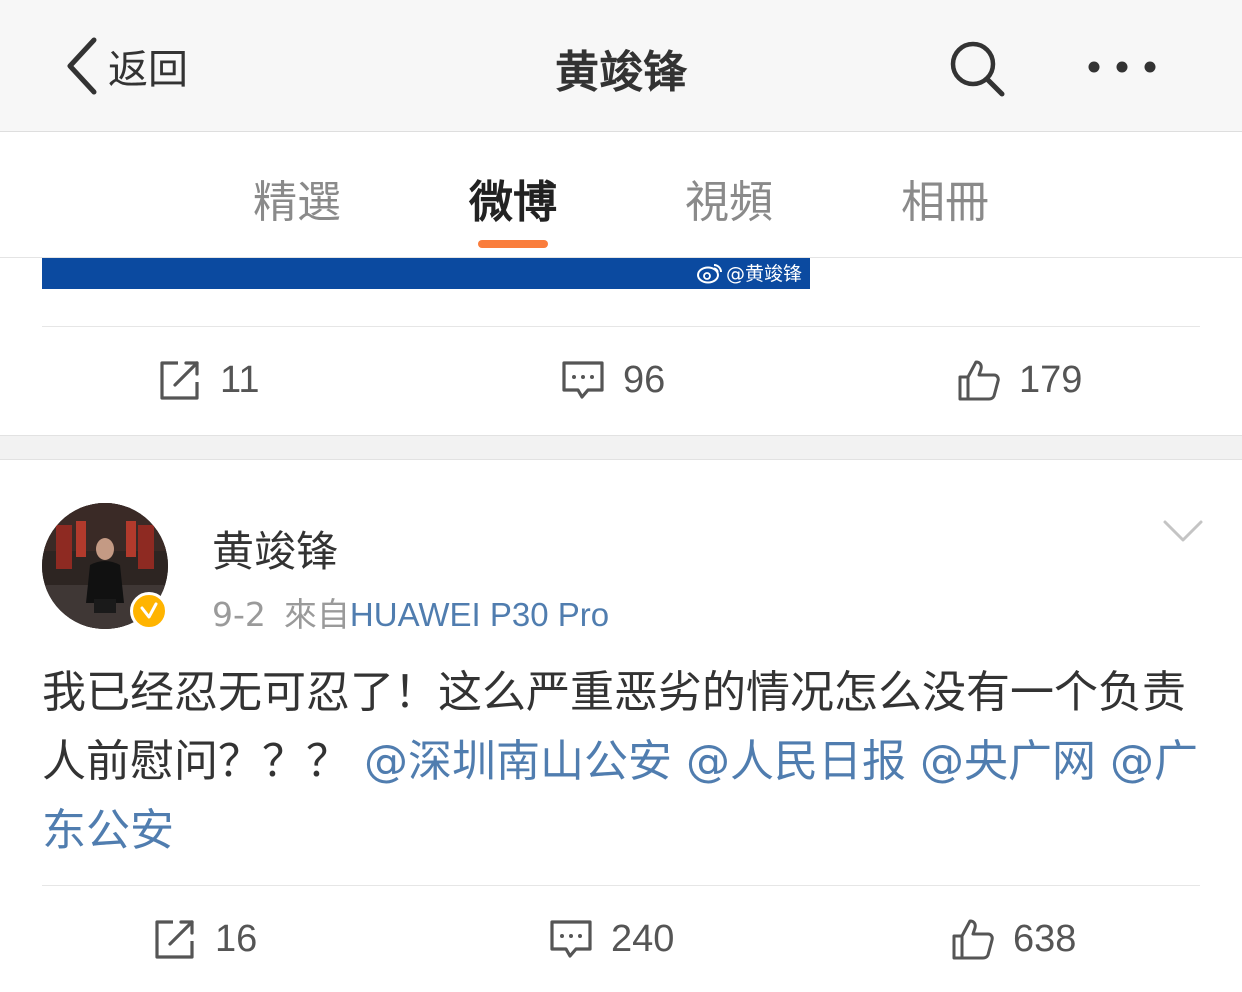  Describe the element at coordinates (148, 70) in the screenshot. I see `back-label: 返回` at that location.